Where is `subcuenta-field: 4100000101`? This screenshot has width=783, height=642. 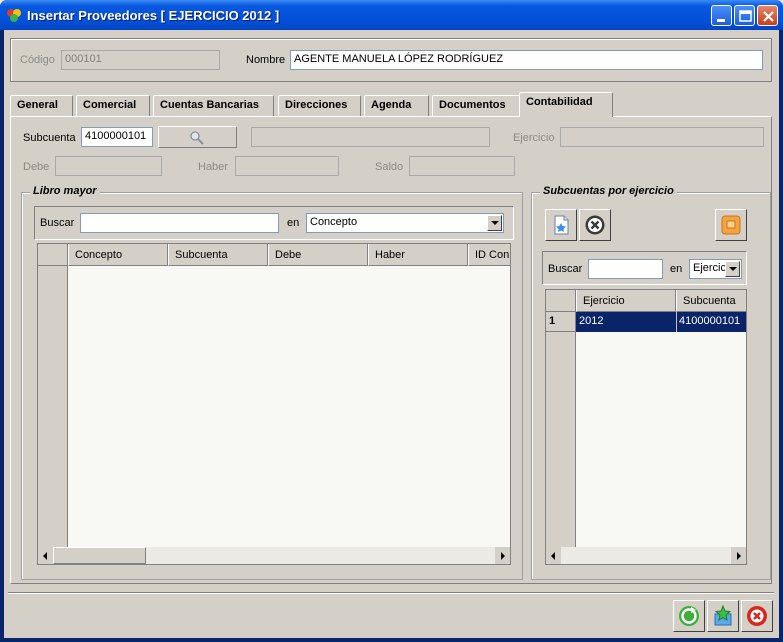
subcuenta-field: 4100000101 is located at coordinates (117, 137).